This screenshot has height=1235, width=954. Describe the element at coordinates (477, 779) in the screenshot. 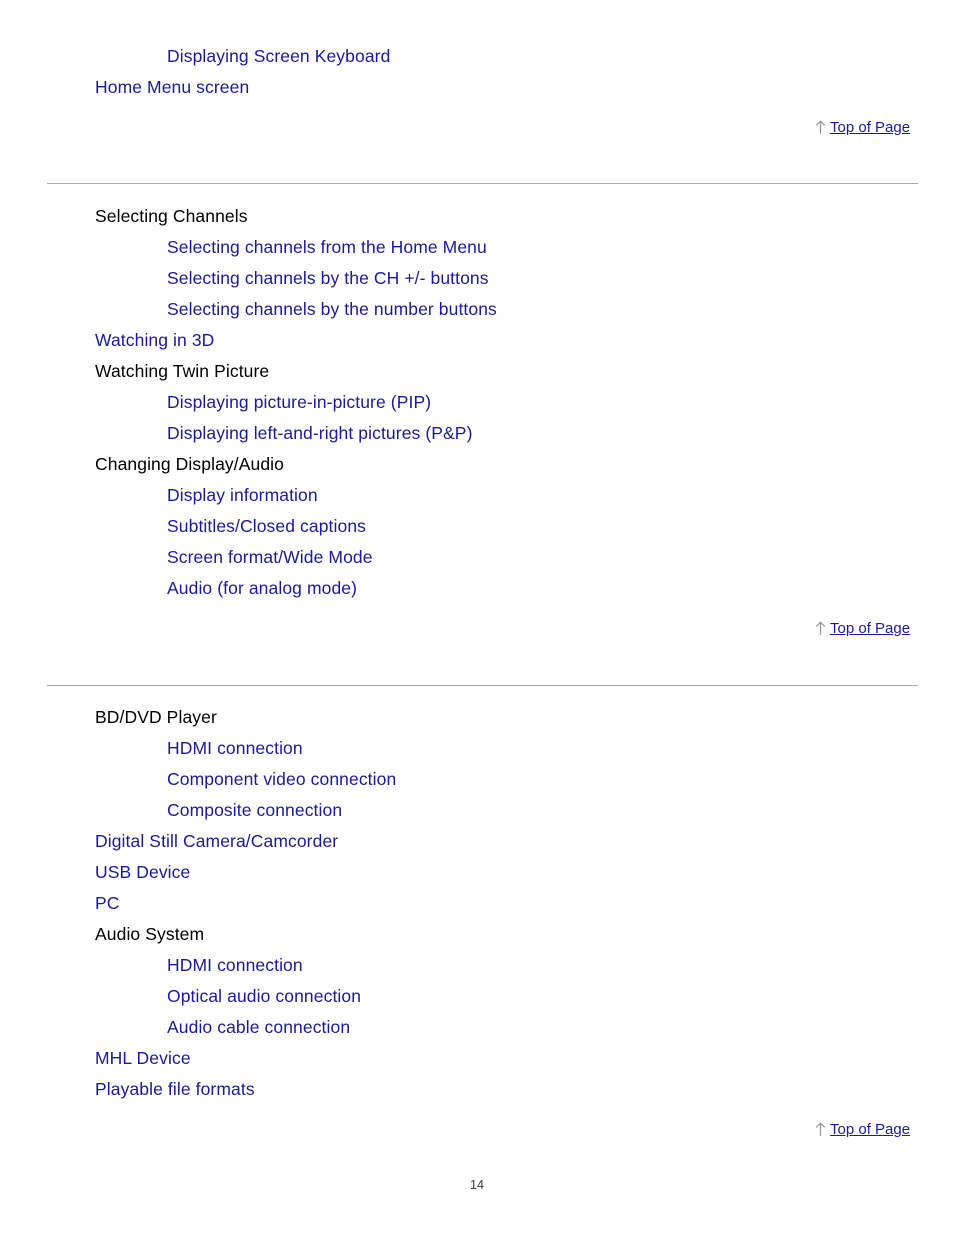

I see `toc-link: Component video connection` at that location.